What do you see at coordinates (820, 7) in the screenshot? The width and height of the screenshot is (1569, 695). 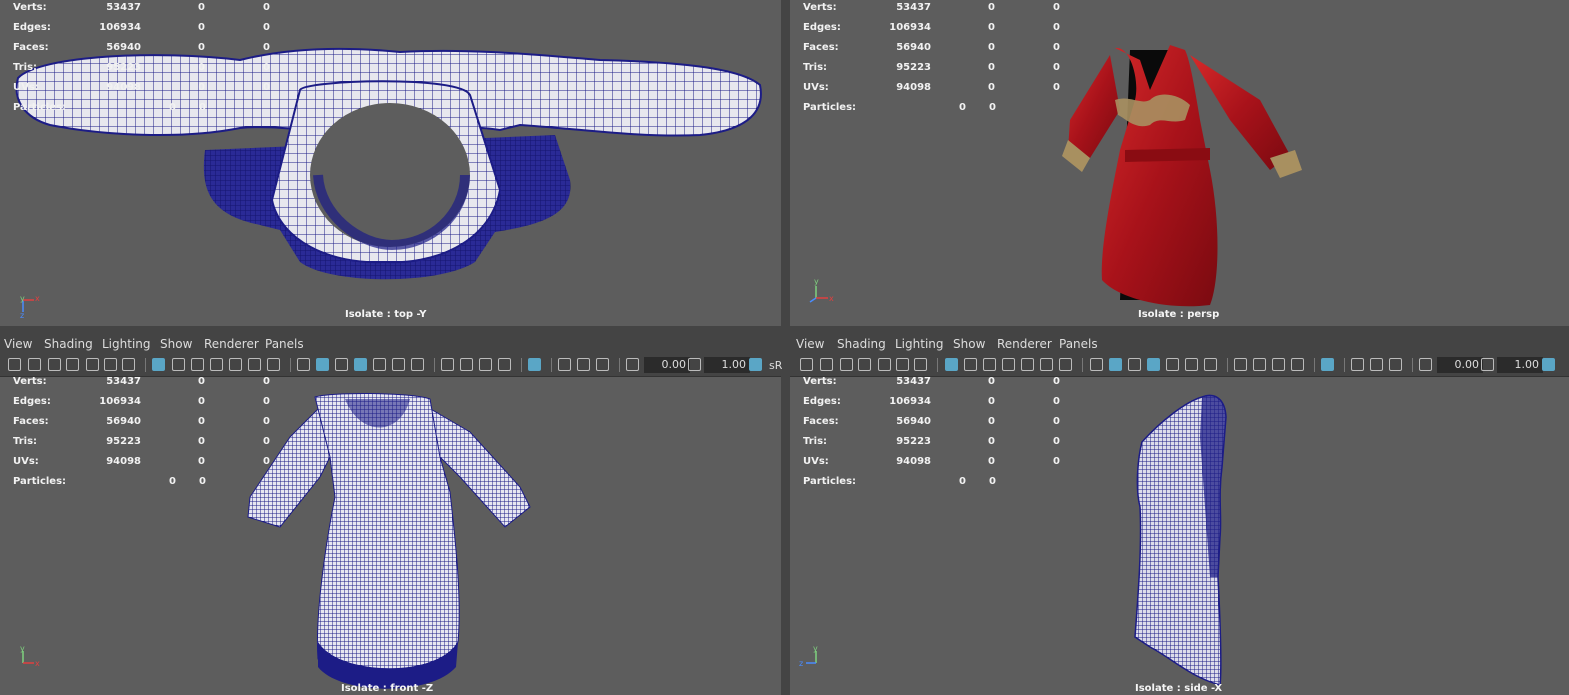 I see `hud-label: Verts:` at bounding box center [820, 7].